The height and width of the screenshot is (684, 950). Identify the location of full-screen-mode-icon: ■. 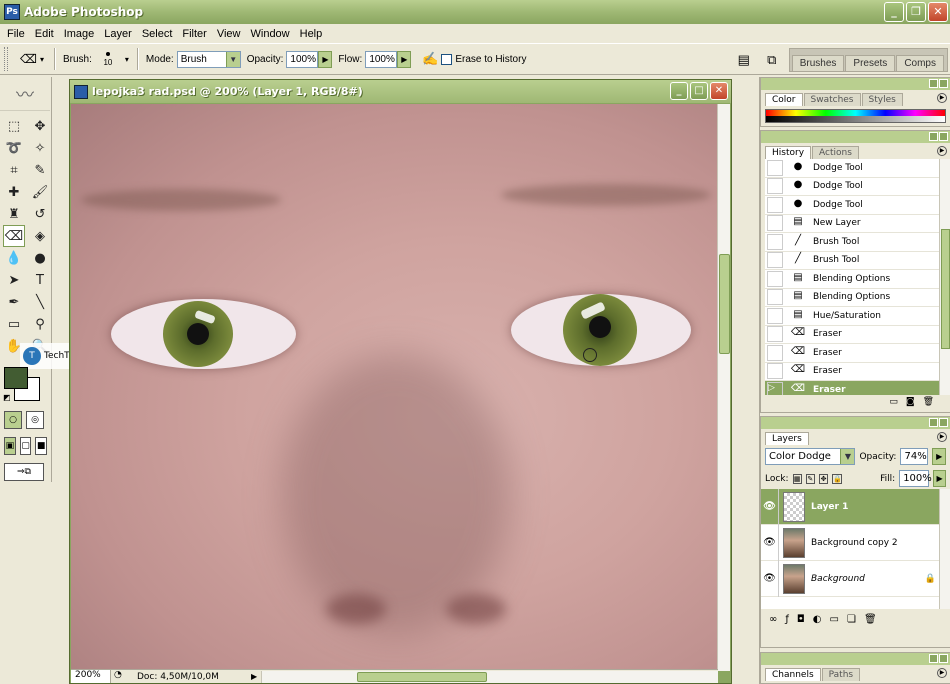
(41, 446).